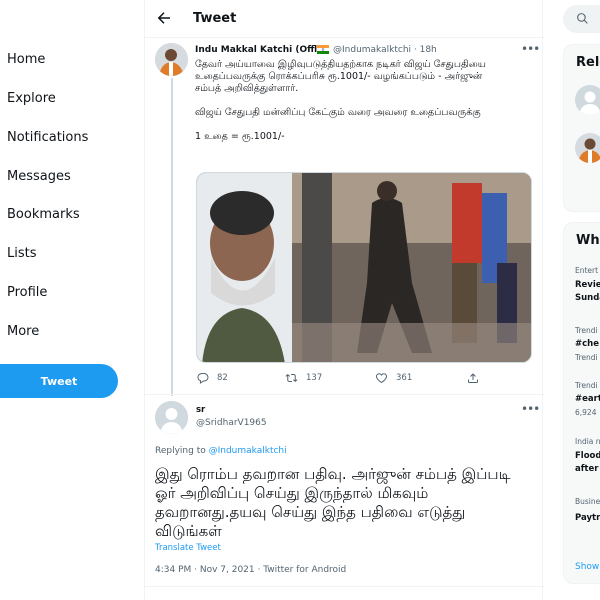  Describe the element at coordinates (588, 62) in the screenshot. I see `relevant-people-title: Rele` at that location.